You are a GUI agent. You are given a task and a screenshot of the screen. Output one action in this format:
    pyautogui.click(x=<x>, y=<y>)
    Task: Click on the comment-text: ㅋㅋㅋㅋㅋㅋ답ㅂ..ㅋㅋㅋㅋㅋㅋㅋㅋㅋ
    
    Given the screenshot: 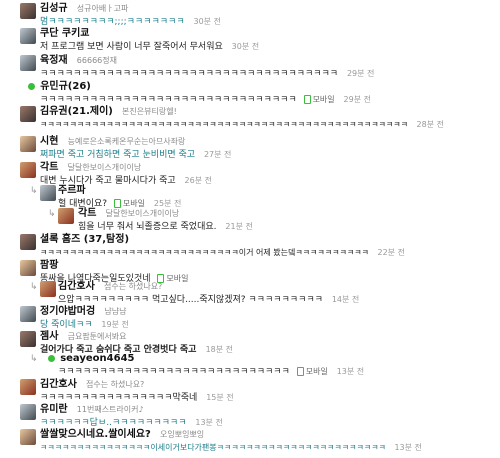 What is the action you would take?
    pyautogui.click(x=113, y=423)
    